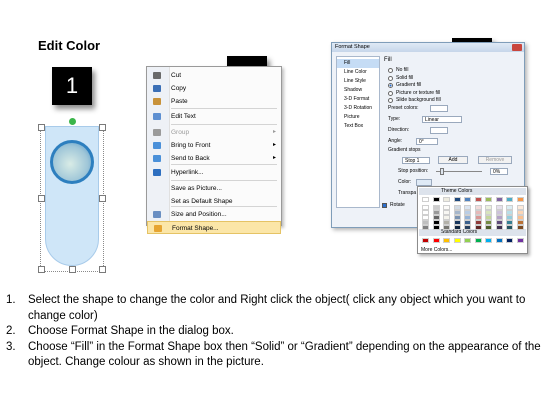  I want to click on category-item: 3-D Format, so click(358, 99).